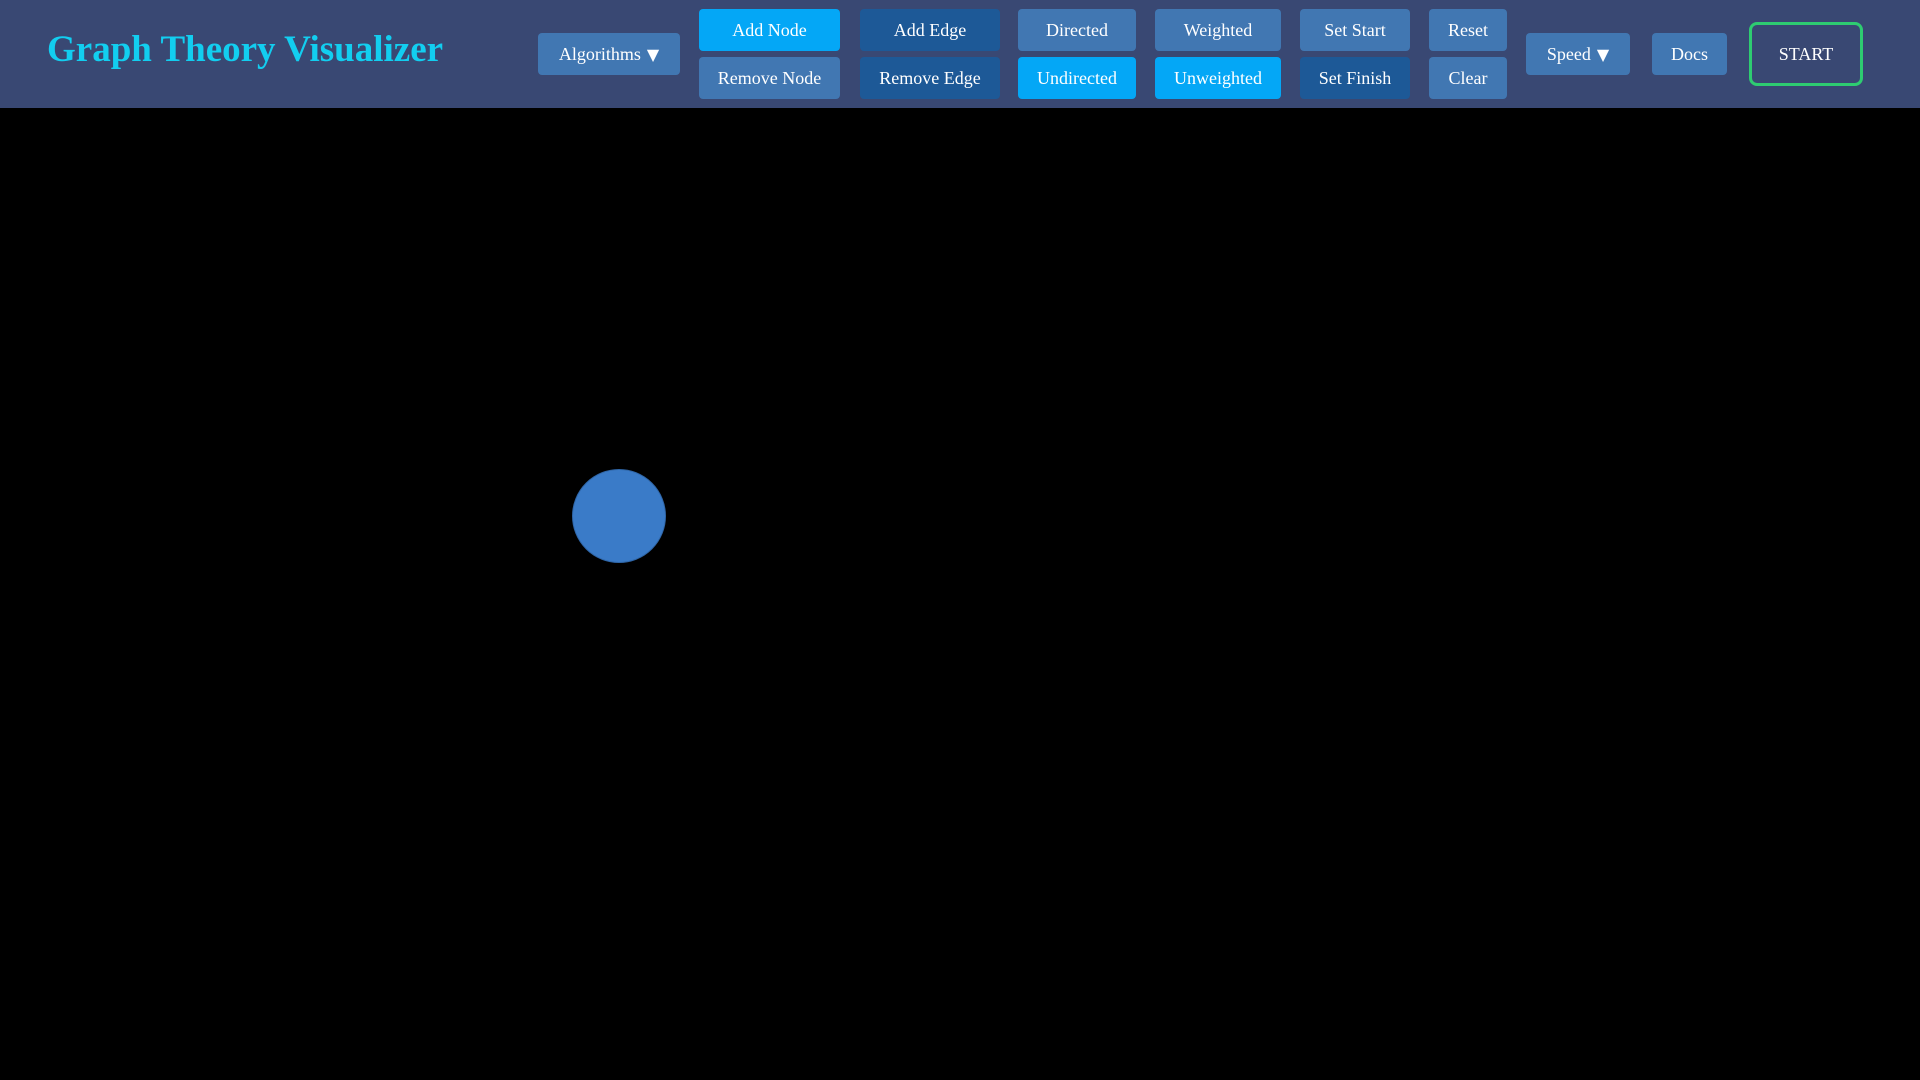  I want to click on unweighted-button: Unweighted, so click(1218, 78).